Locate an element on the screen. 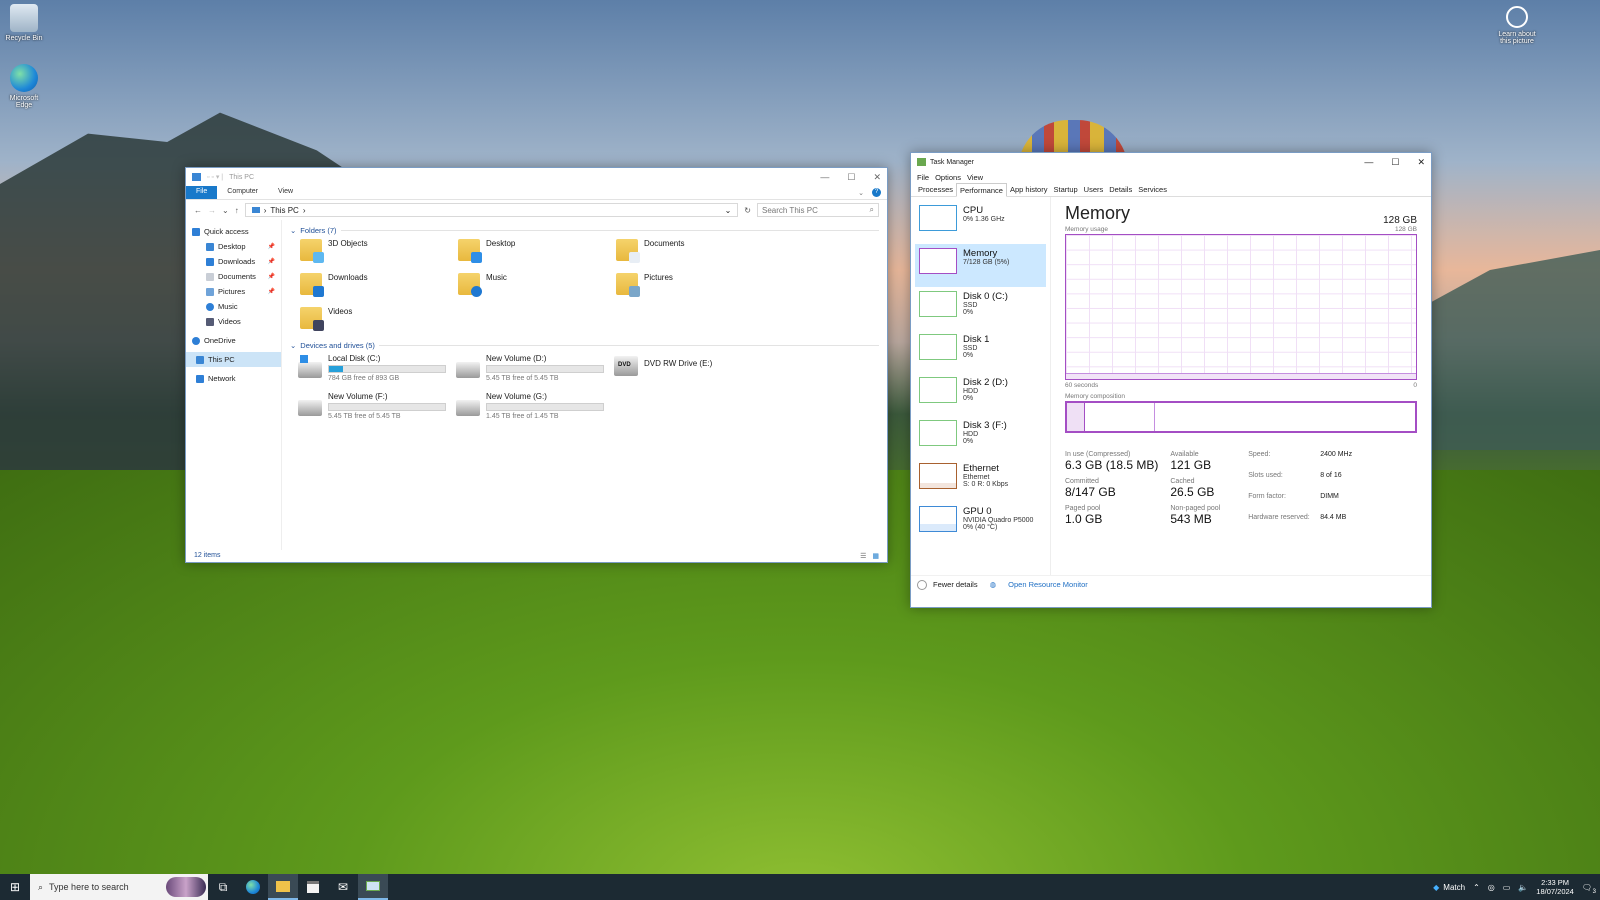 The height and width of the screenshot is (900, 1600). nav-item-desktop: Desktop 📌 is located at coordinates (233, 246).